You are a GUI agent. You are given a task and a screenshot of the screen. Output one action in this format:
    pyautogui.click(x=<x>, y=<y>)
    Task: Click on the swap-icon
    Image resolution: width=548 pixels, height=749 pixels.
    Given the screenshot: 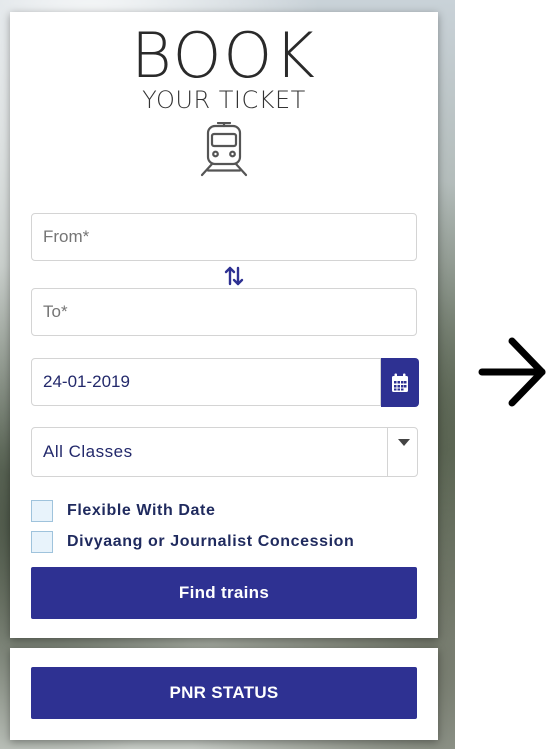 What is the action you would take?
    pyautogui.click(x=234, y=276)
    